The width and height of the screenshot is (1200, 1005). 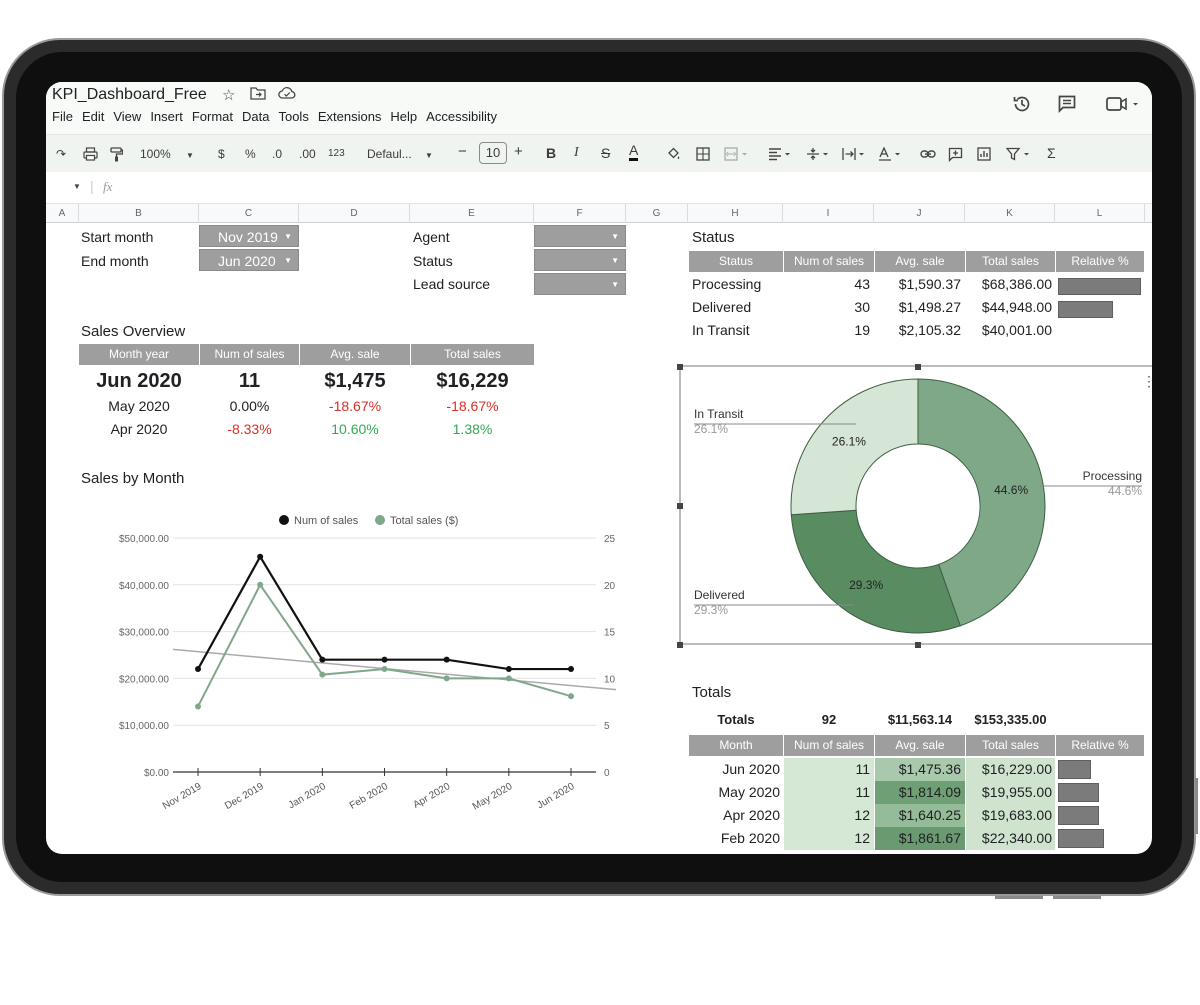 I want to click on menu-insert: Insert, so click(x=166, y=116).